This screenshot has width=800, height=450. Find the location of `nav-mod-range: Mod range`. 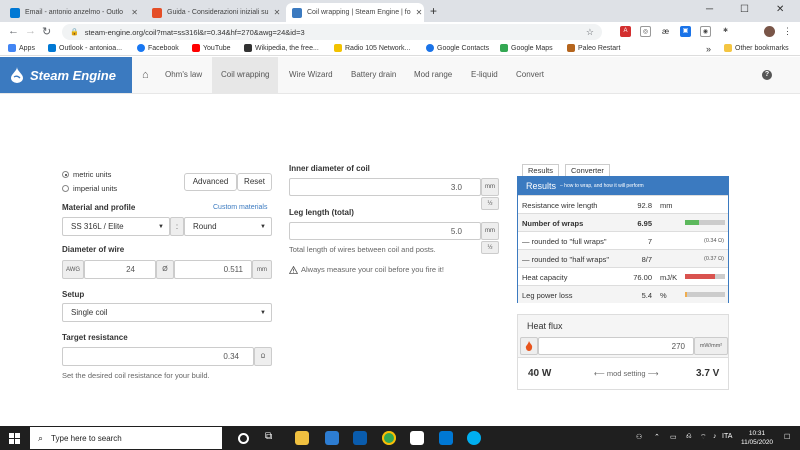

nav-mod-range: Mod range is located at coordinates (433, 75).